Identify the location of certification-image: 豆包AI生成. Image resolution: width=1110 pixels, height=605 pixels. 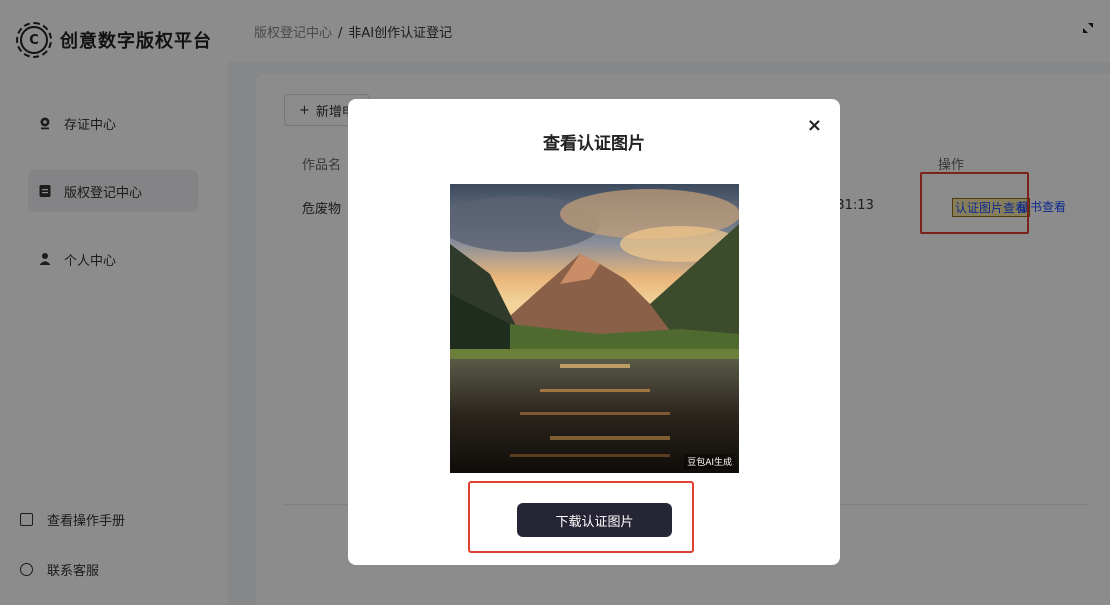
(594, 328).